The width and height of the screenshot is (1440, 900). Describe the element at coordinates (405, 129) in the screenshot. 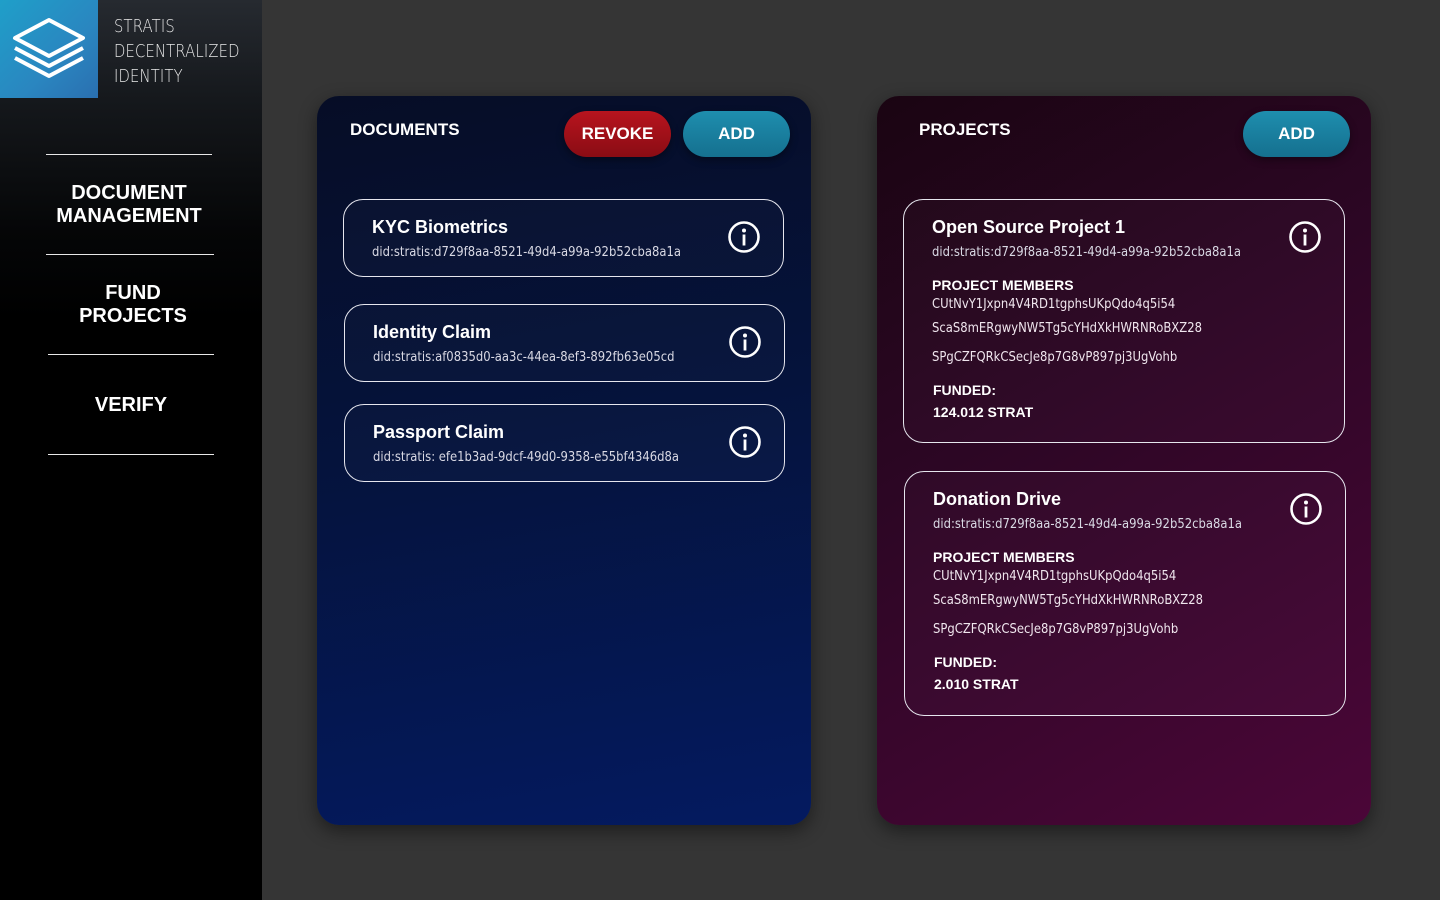

I see `documents-title: DOCUMENTS` at that location.